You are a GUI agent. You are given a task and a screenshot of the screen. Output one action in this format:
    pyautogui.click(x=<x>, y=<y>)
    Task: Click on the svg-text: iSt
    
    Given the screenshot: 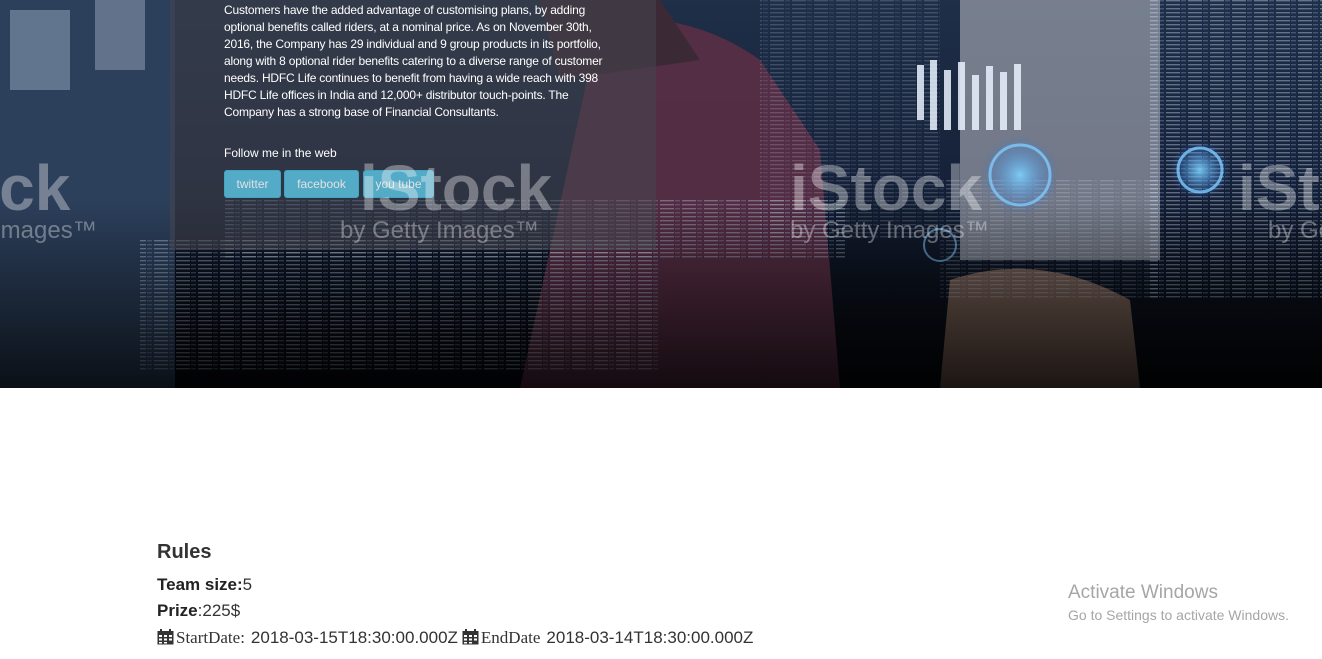 What is the action you would take?
    pyautogui.click(x=1279, y=188)
    